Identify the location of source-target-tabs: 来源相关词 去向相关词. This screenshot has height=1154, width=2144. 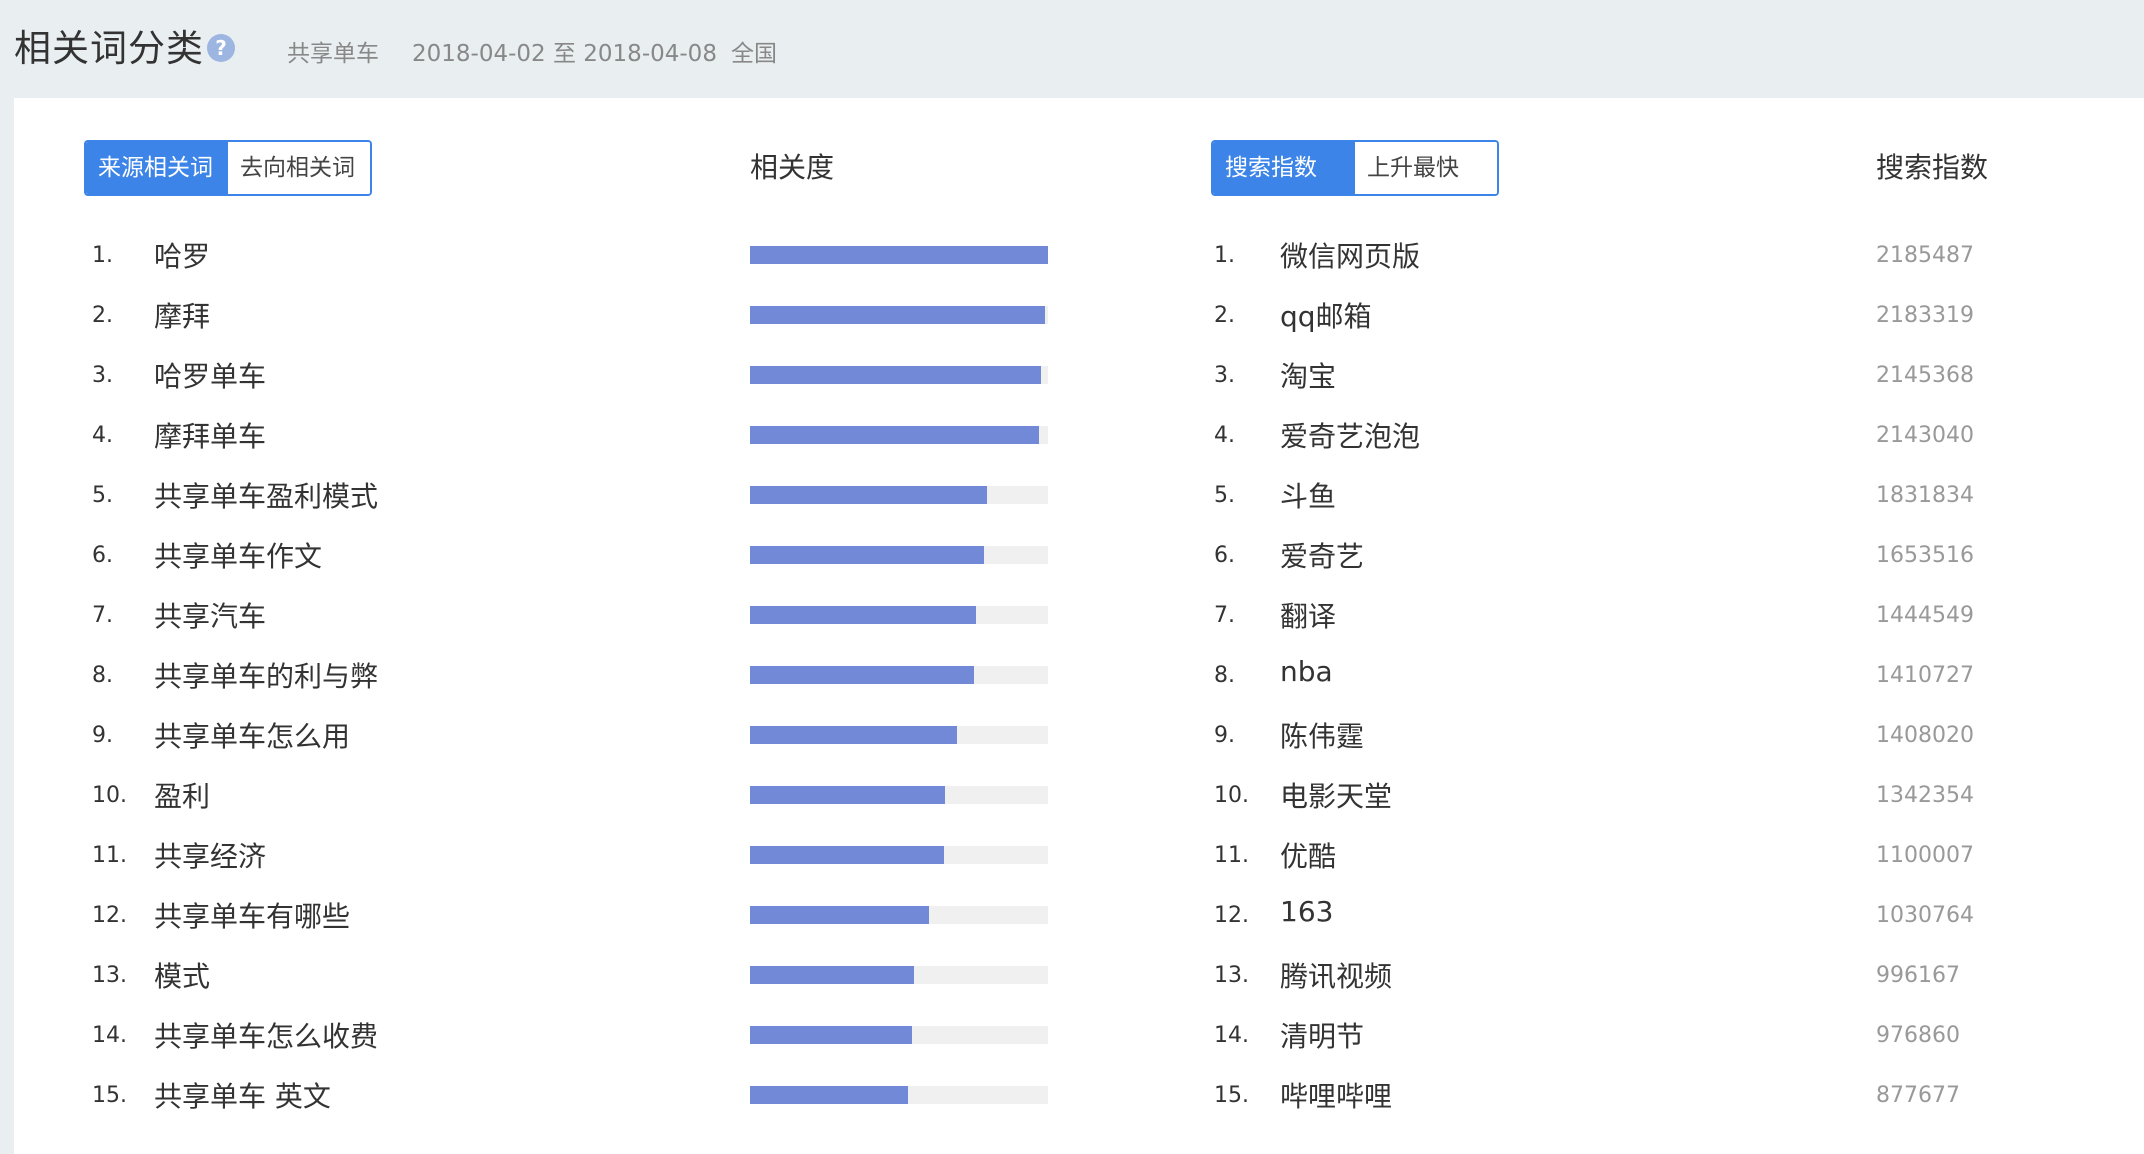
(228, 168).